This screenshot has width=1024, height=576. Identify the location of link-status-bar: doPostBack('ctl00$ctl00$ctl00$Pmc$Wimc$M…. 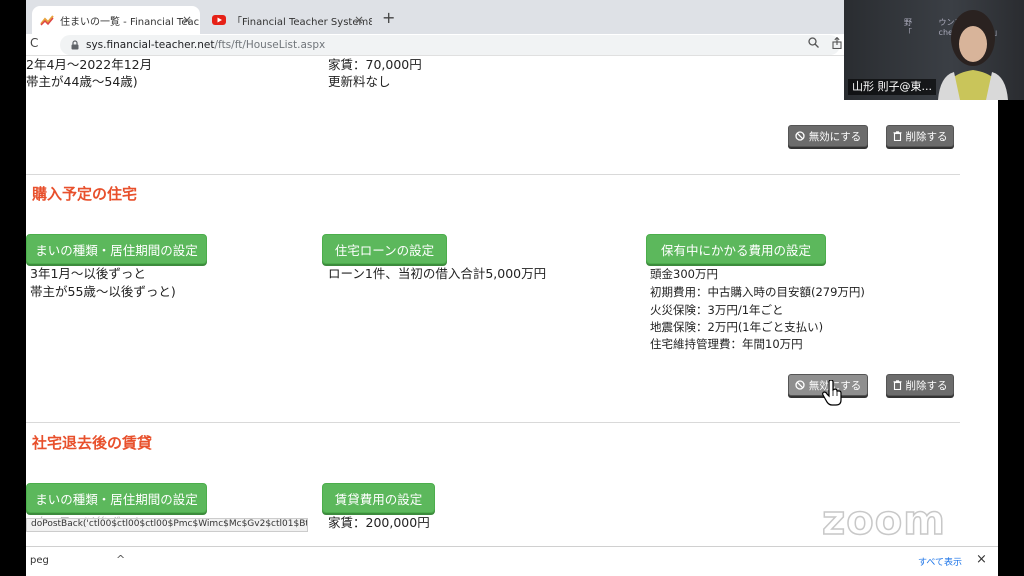
(167, 525).